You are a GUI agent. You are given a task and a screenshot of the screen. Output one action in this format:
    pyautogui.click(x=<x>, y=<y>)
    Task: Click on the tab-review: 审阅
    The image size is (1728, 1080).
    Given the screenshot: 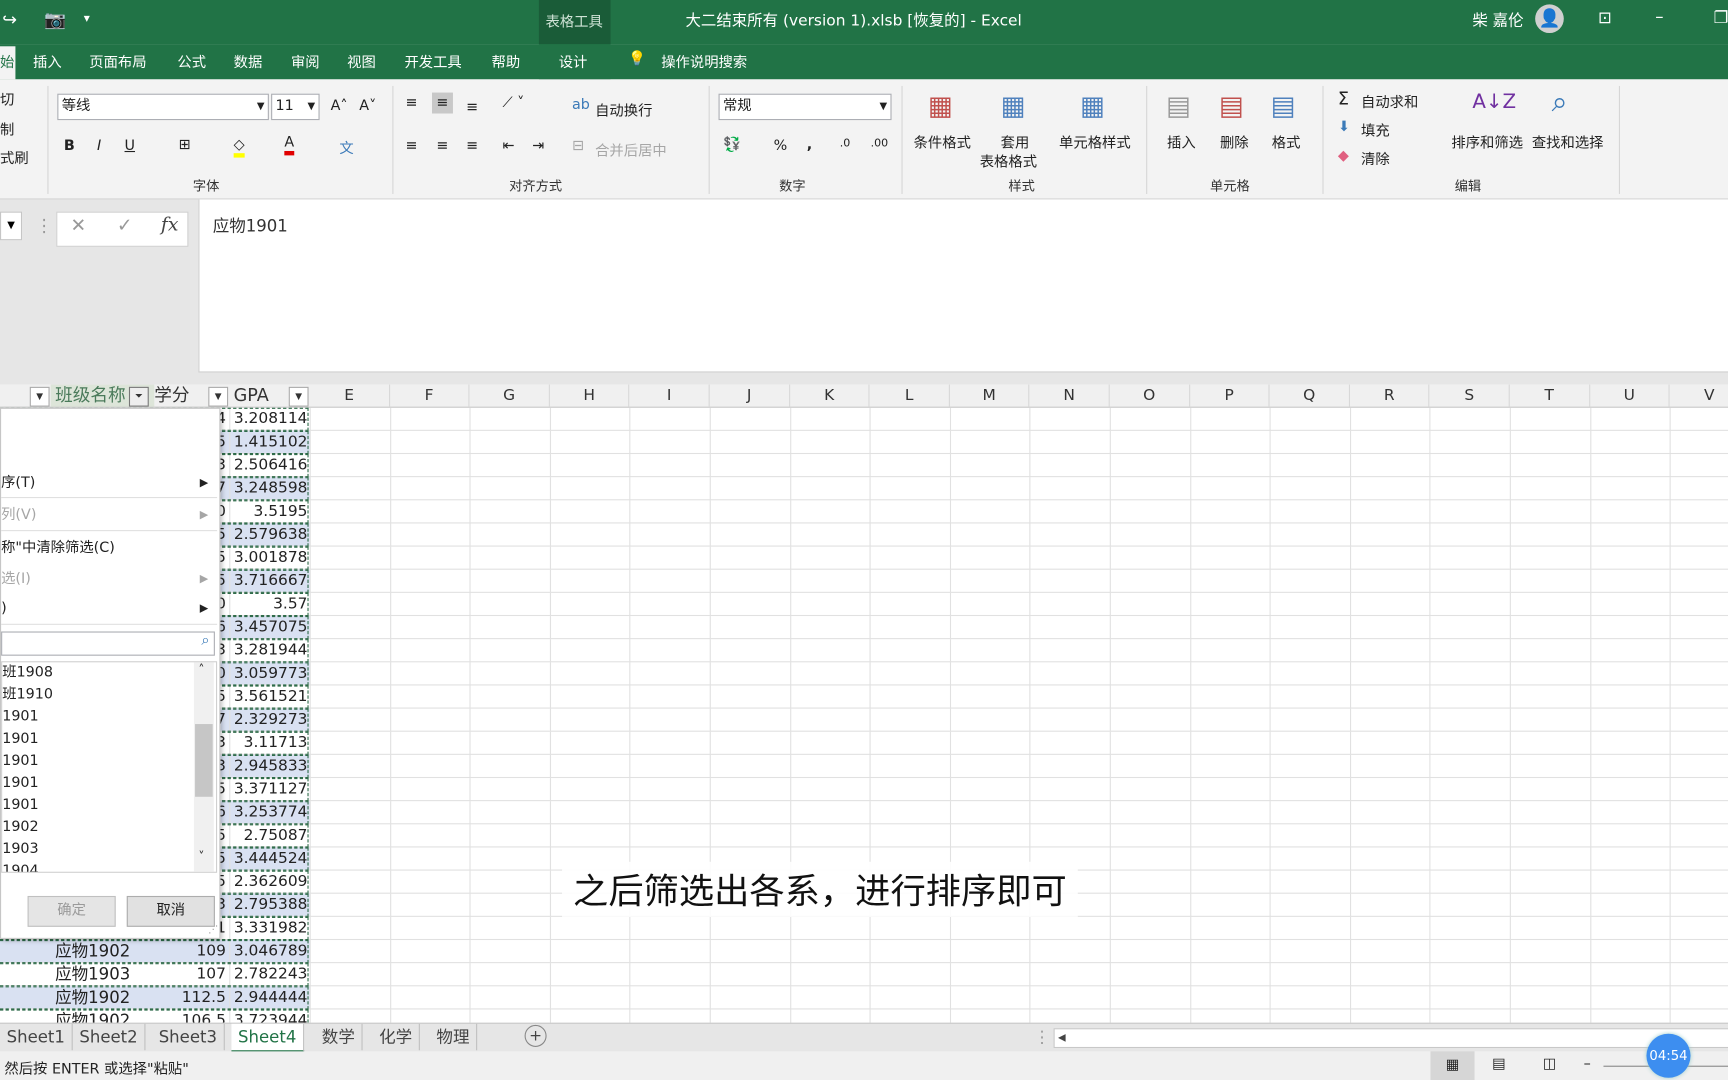 What is the action you would take?
    pyautogui.click(x=305, y=61)
    